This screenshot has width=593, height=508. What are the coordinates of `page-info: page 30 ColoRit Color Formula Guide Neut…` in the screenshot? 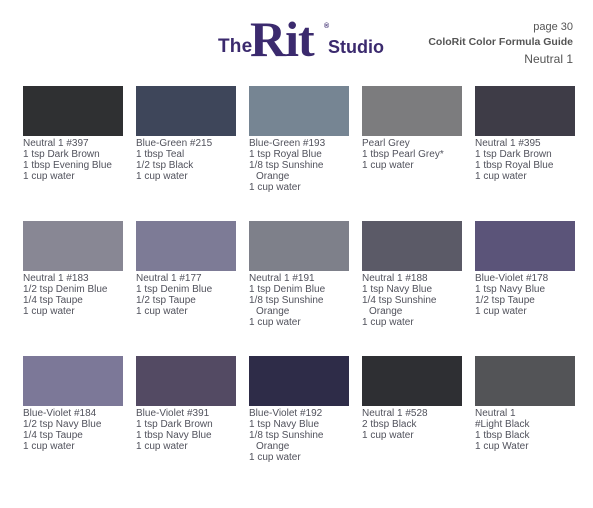 It's located at (500, 44).